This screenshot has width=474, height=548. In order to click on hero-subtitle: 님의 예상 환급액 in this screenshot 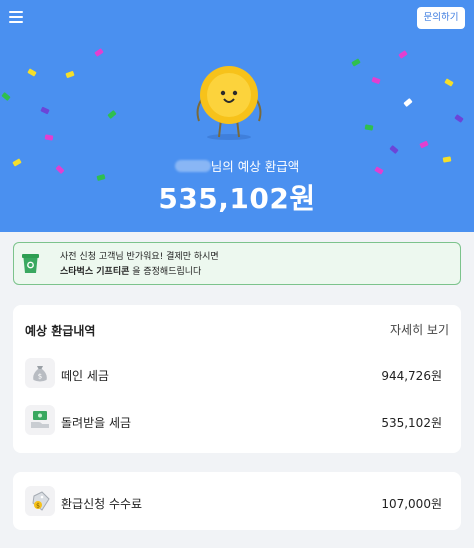, I will do `click(255, 166)`.